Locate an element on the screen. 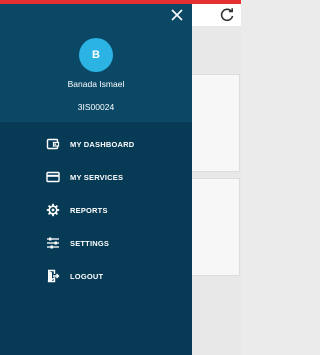 The width and height of the screenshot is (320, 355). menu-item-label: MY SERVICES is located at coordinates (97, 177).